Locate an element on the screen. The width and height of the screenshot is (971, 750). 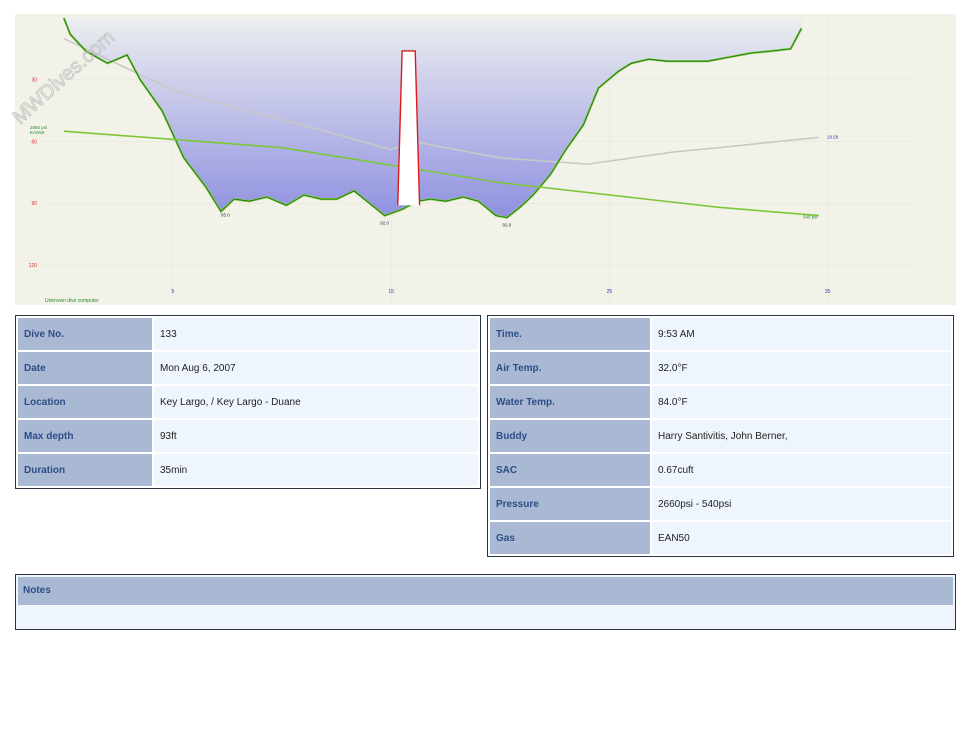
watermark-text: MWDives.com is located at coordinates (65, 77).